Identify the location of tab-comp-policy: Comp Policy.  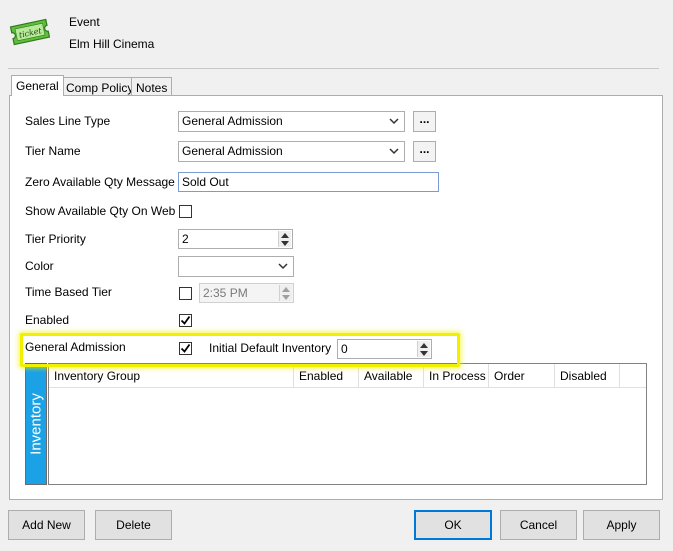
(100, 87).